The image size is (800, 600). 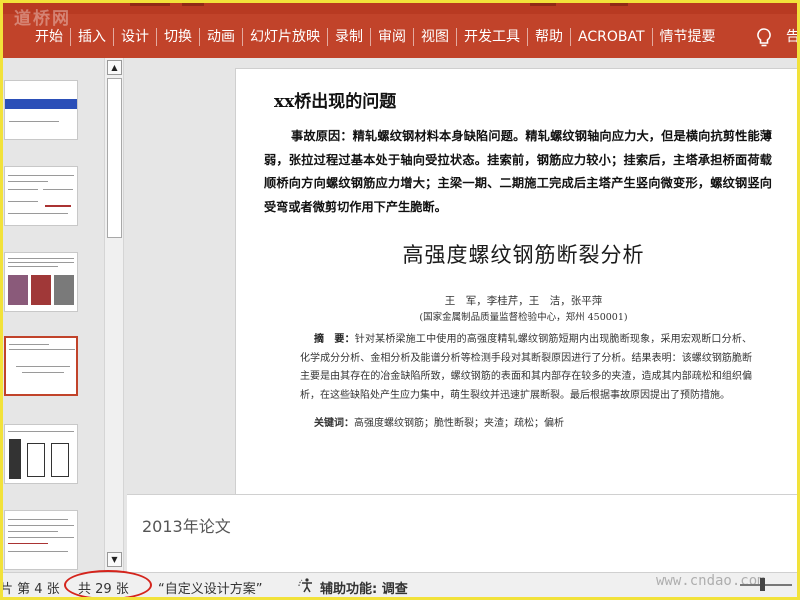 I want to click on site-watermark: www.cndao.com, so click(x=711, y=581).